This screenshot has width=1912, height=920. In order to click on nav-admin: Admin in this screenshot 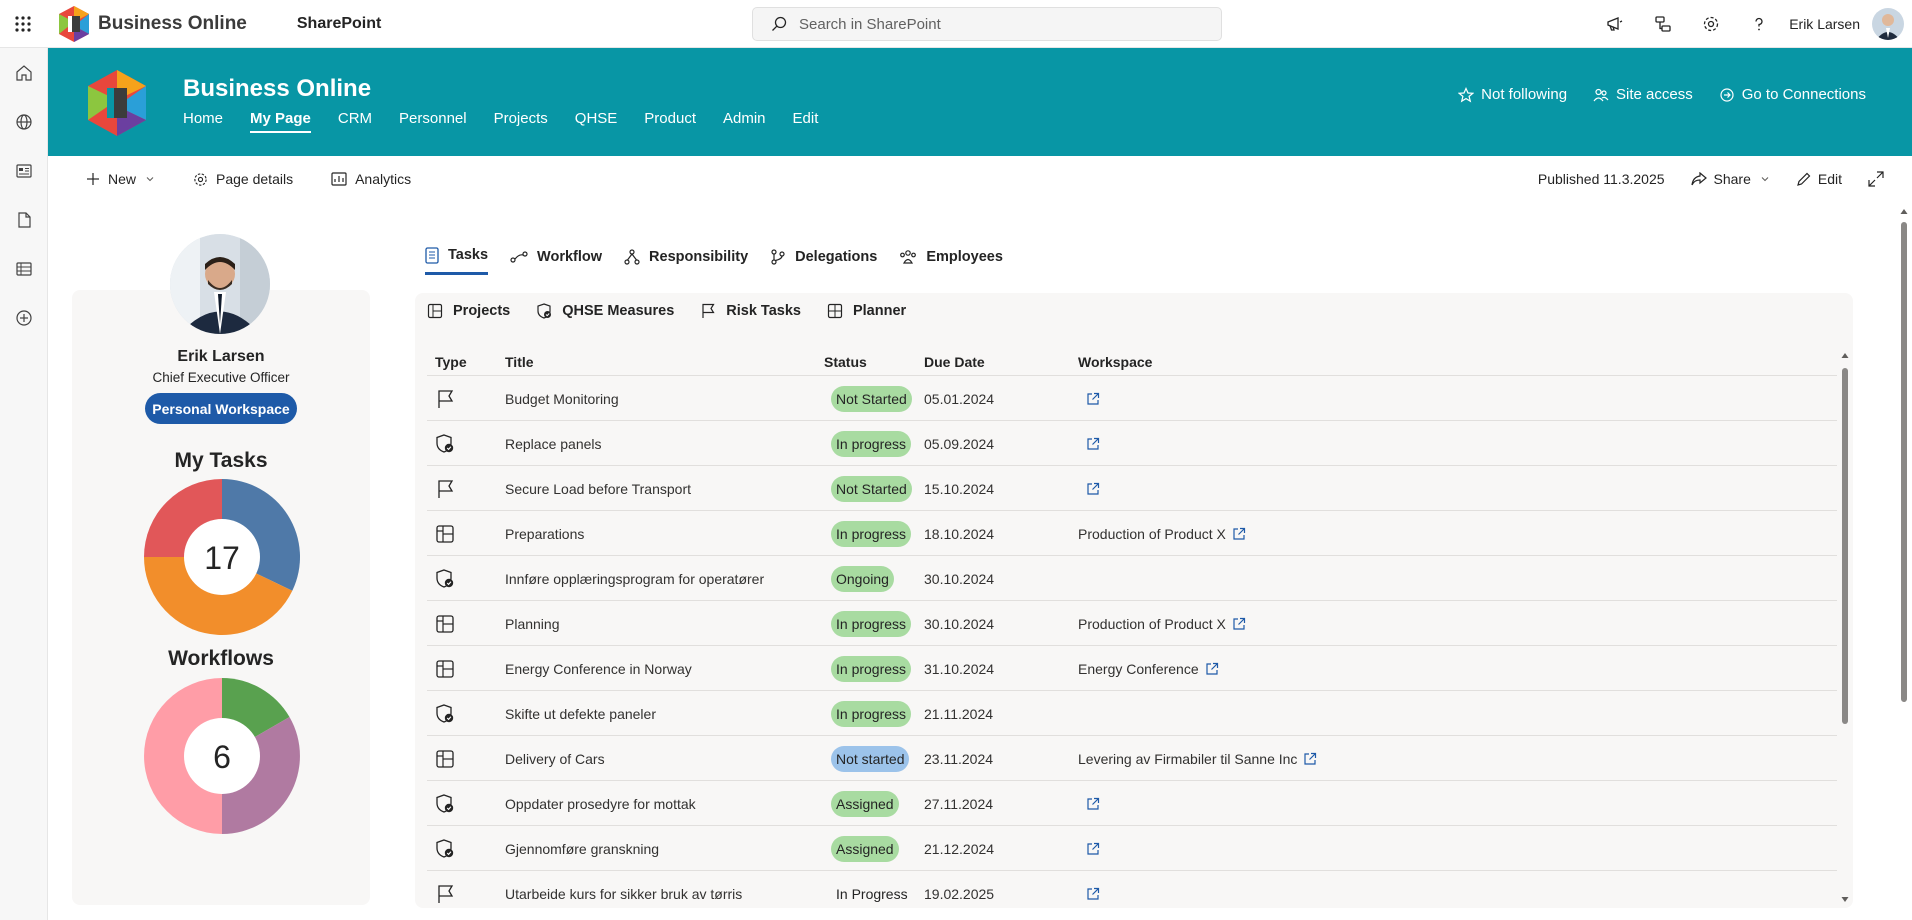, I will do `click(744, 121)`.